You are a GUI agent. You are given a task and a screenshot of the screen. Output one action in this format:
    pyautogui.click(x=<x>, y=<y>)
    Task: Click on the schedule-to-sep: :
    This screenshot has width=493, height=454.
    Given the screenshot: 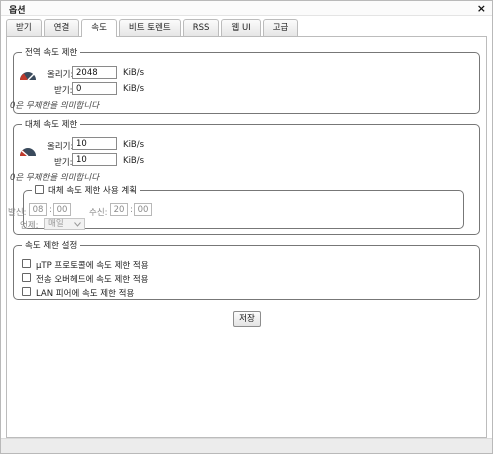 What is the action you would take?
    pyautogui.click(x=131, y=210)
    